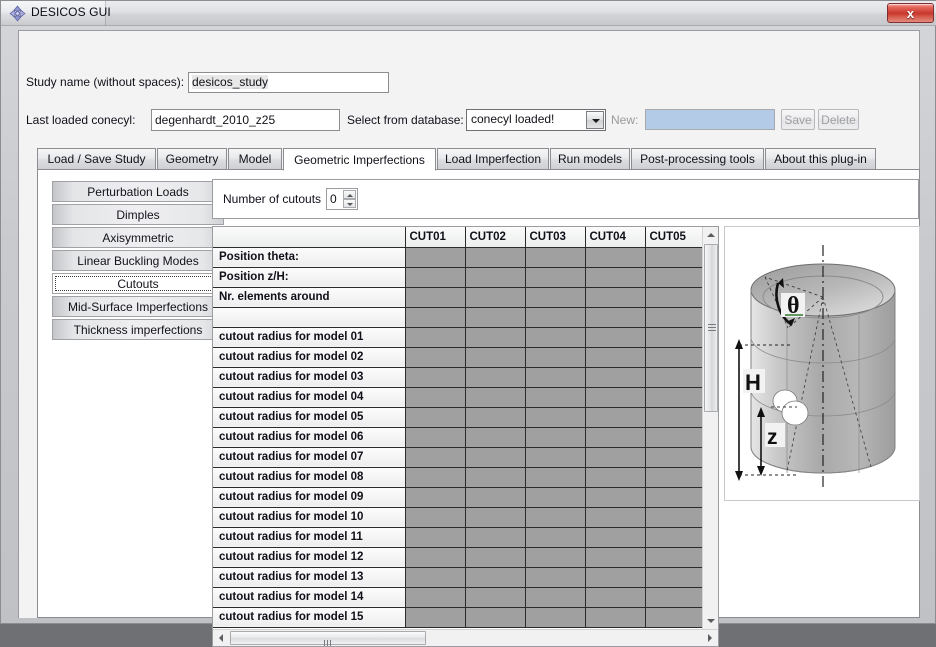 The height and width of the screenshot is (647, 936). What do you see at coordinates (138, 306) in the screenshot?
I see `sidebar-item-mid-surface-imperfections: Mid-Surface Imperfections` at bounding box center [138, 306].